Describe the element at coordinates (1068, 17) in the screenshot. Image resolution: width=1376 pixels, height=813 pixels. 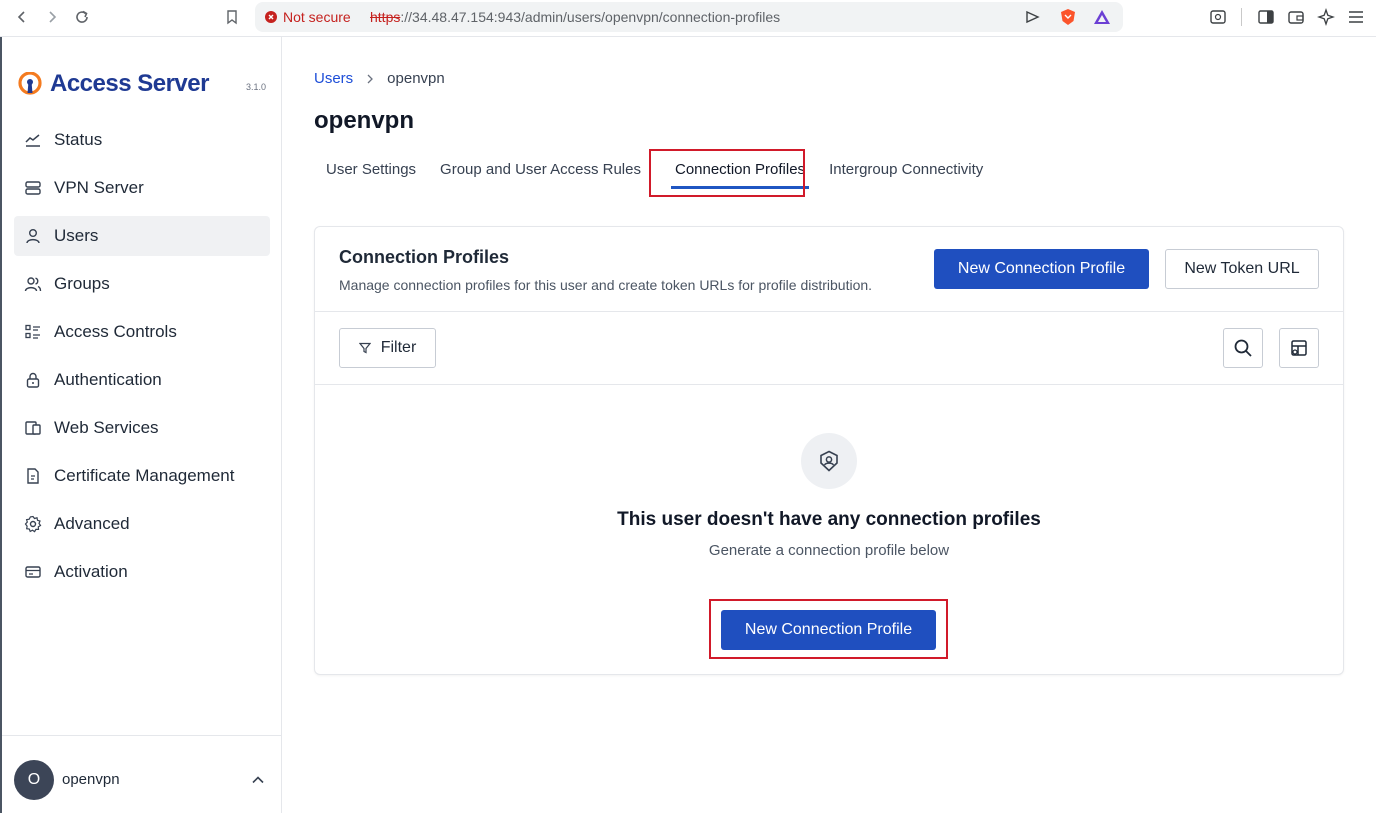
I see `brave-shield-icon` at that location.